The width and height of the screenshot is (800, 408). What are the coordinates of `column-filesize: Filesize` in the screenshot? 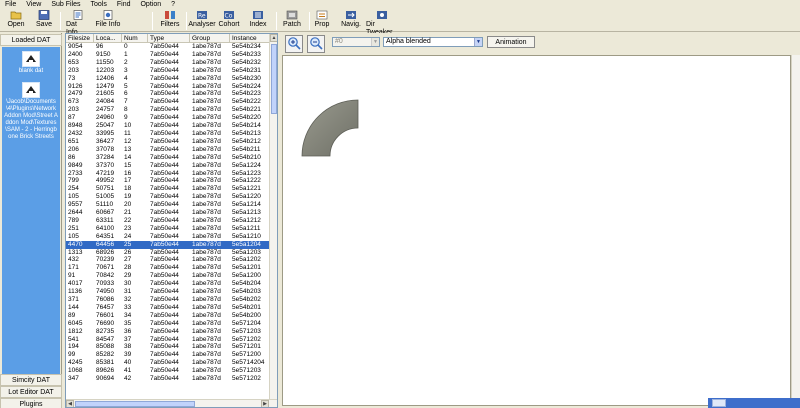 It's located at (80, 38).